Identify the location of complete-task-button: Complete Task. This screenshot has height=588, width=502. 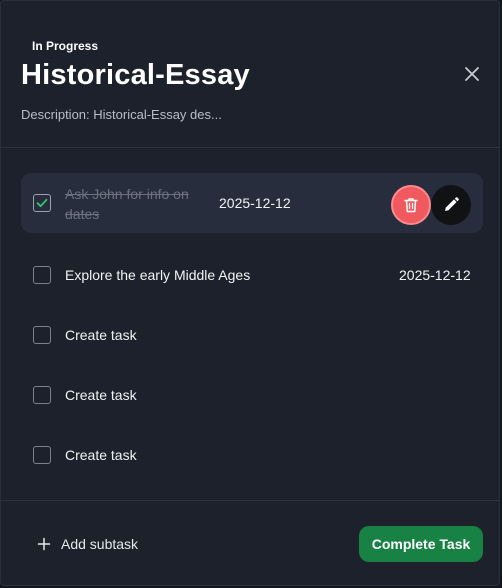
(421, 544).